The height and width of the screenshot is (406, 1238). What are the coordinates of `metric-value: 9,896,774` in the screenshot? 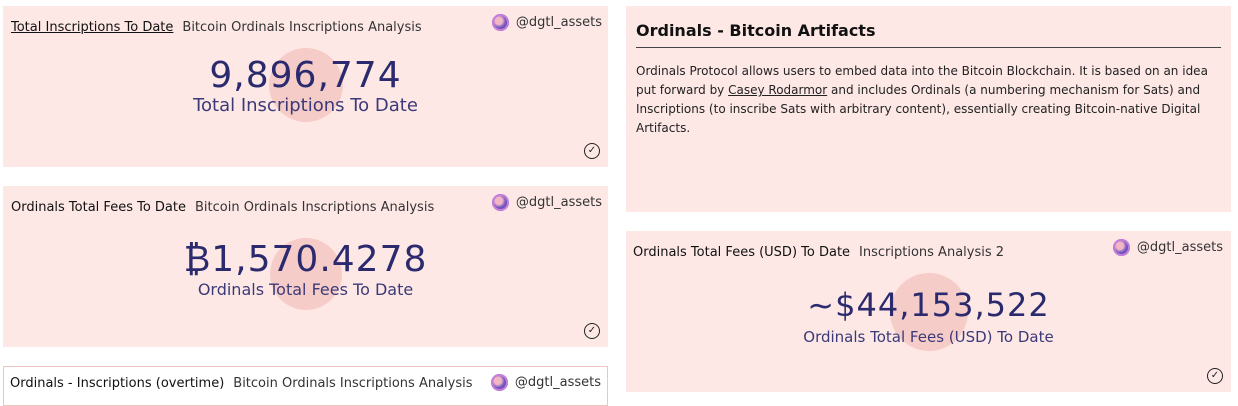 It's located at (305, 75).